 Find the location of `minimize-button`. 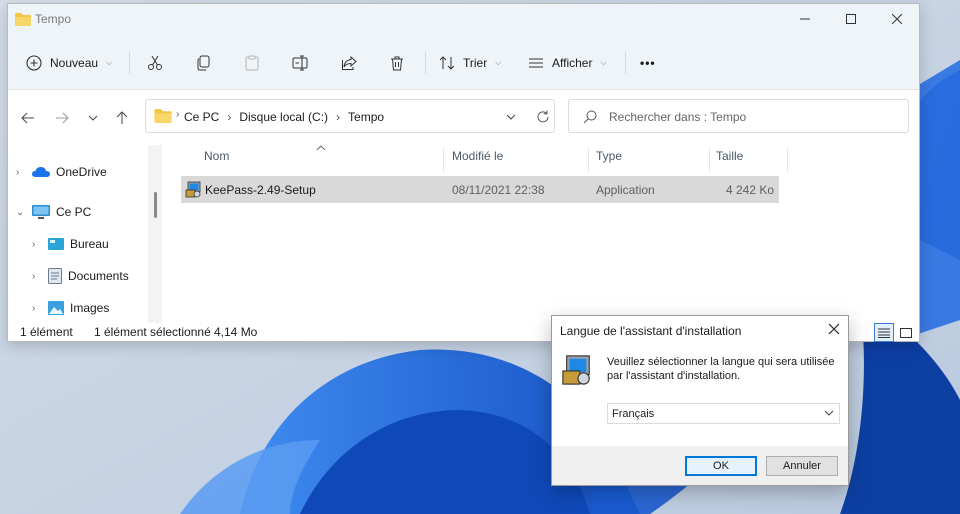

minimize-button is located at coordinates (805, 19).